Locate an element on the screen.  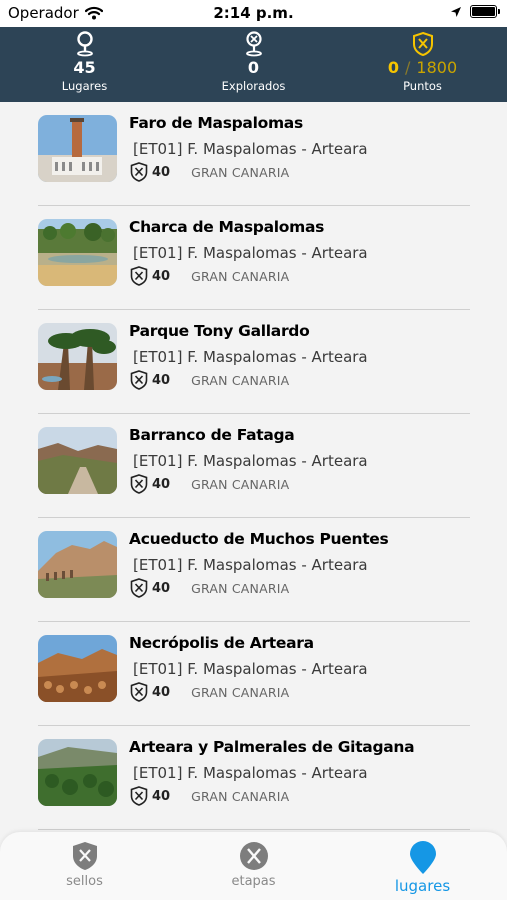
points-value: 0 / 1800 is located at coordinates (422, 68).